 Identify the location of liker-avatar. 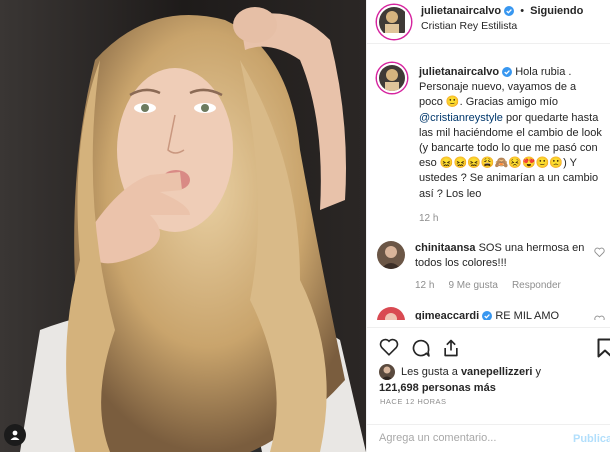
(387, 372).